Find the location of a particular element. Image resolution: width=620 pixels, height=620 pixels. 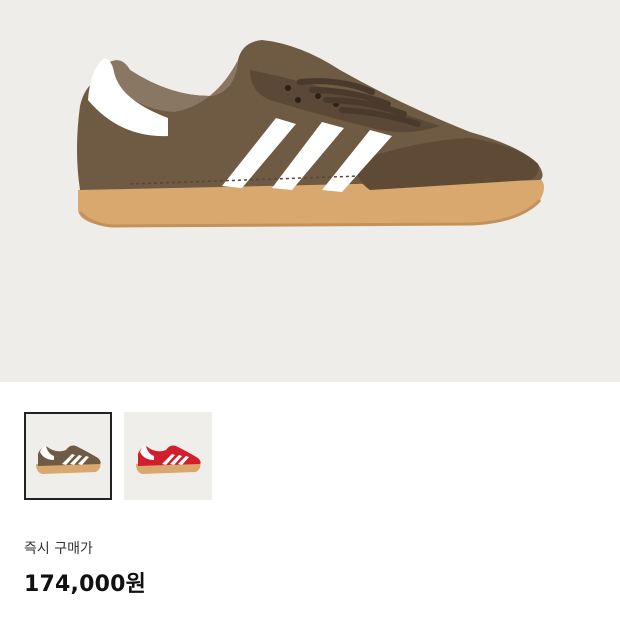

instant-buy-price: 174,000원 is located at coordinates (85, 584).